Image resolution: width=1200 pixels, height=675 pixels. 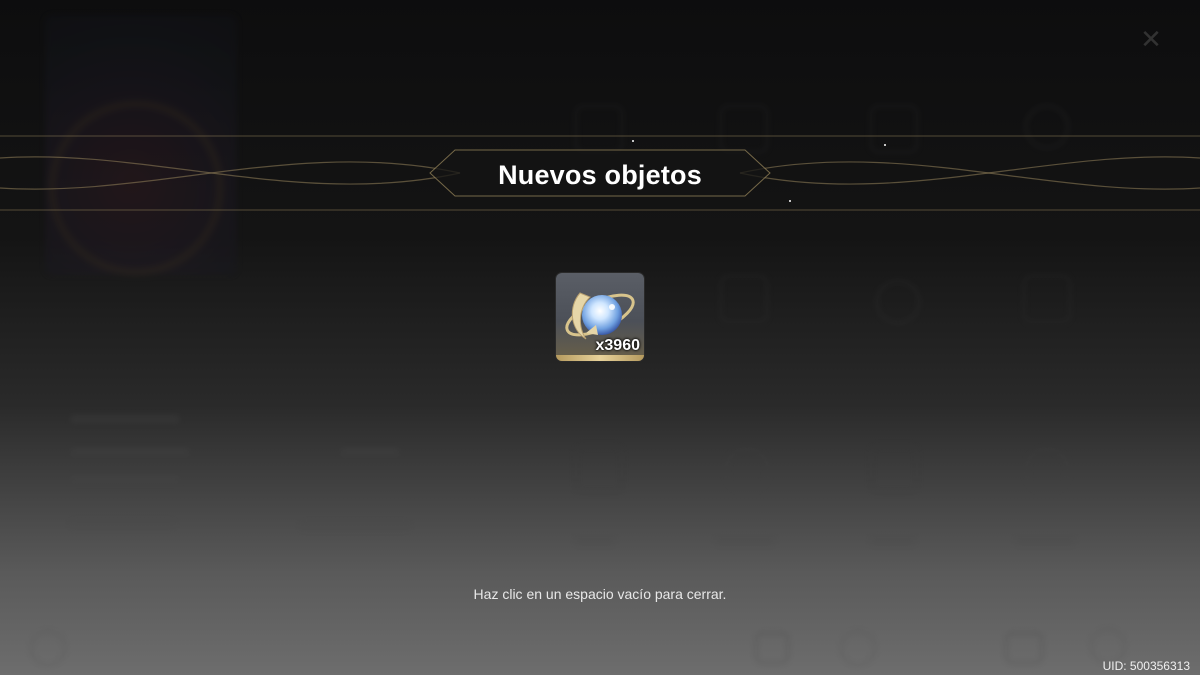 I want to click on close-icon: ✕, so click(x=1151, y=39).